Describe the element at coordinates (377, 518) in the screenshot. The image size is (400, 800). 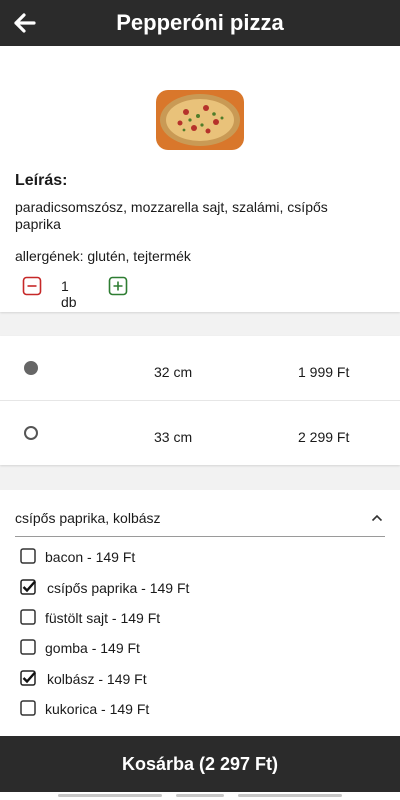
I see `chevron-up-icon` at that location.